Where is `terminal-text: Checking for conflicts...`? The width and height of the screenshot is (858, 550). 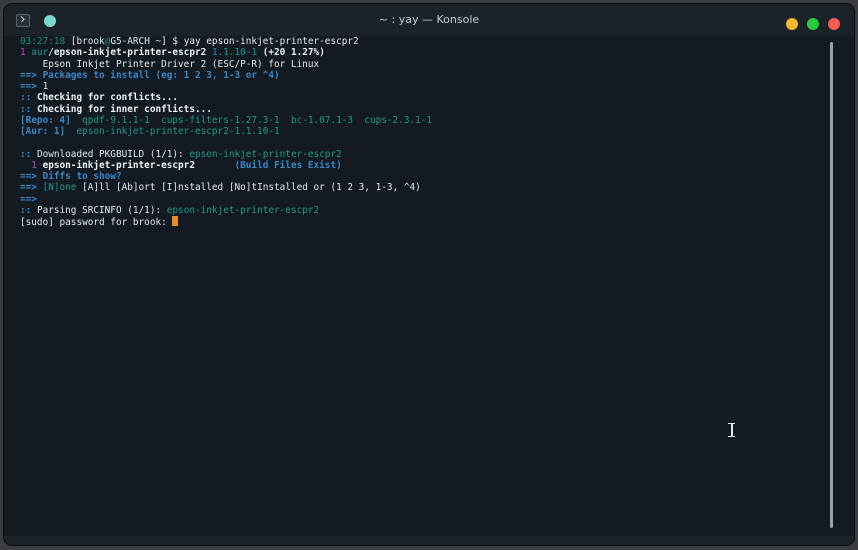 terminal-text: Checking for conflicts... is located at coordinates (107, 98).